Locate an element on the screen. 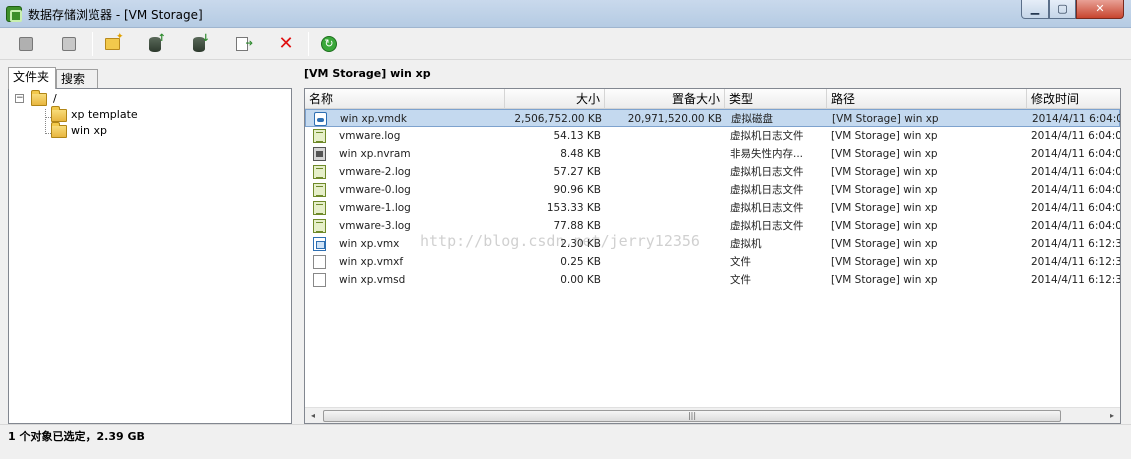 This screenshot has height=459, width=1131. tab-folders: 文件夹 is located at coordinates (32, 78).